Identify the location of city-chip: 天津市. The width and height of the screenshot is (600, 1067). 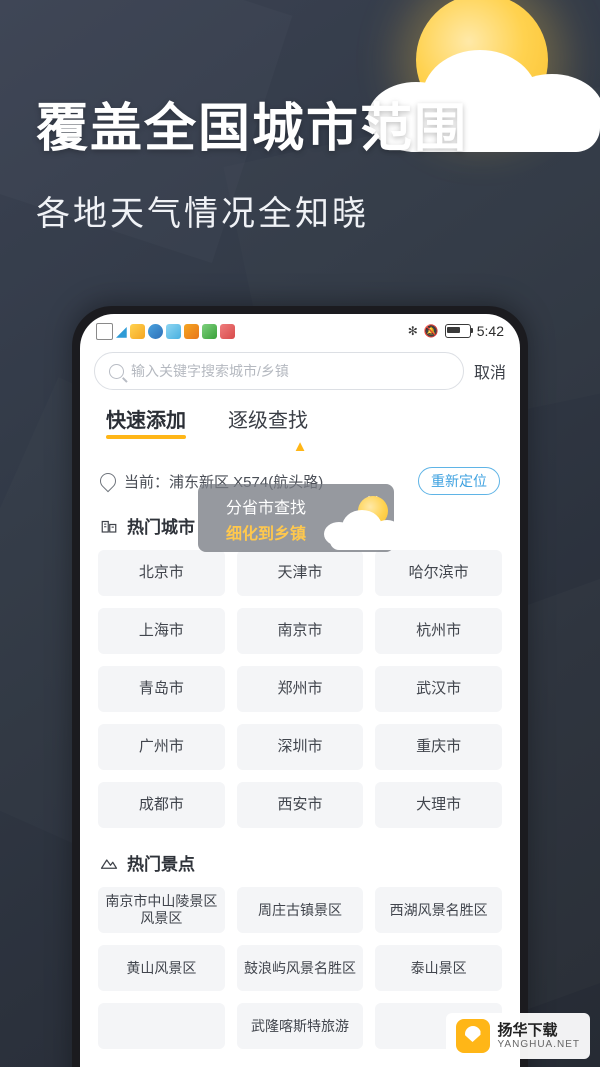
(300, 573).